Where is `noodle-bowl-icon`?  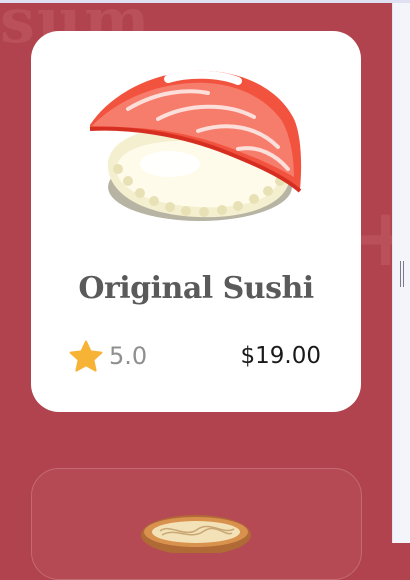 noodle-bowl-icon is located at coordinates (196, 535).